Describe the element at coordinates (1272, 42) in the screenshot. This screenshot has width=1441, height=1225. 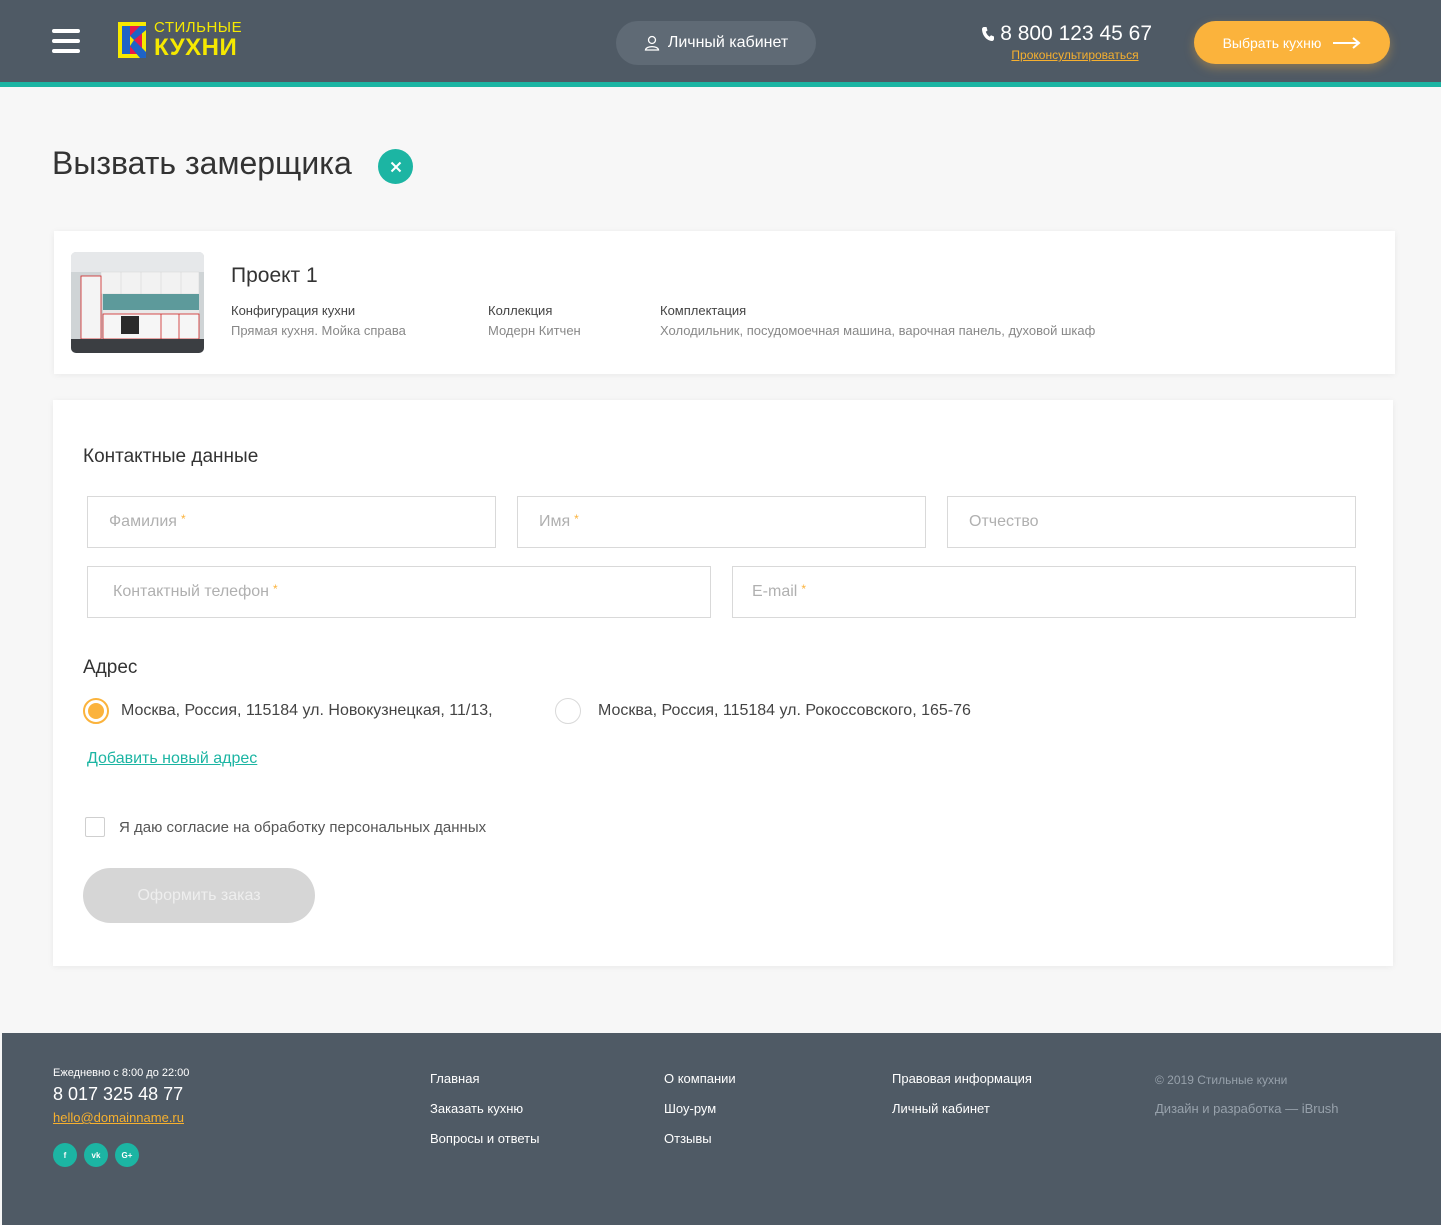
I see `choose-kitchen-label: Выбрать кухню` at that location.